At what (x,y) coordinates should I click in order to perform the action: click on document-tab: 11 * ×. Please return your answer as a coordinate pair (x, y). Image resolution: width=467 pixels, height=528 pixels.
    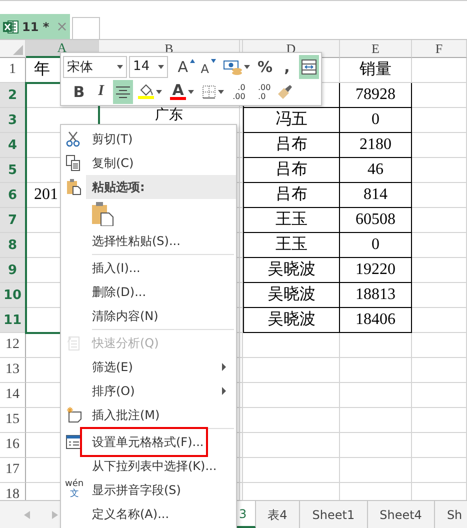
    Looking at the image, I should click on (35, 26).